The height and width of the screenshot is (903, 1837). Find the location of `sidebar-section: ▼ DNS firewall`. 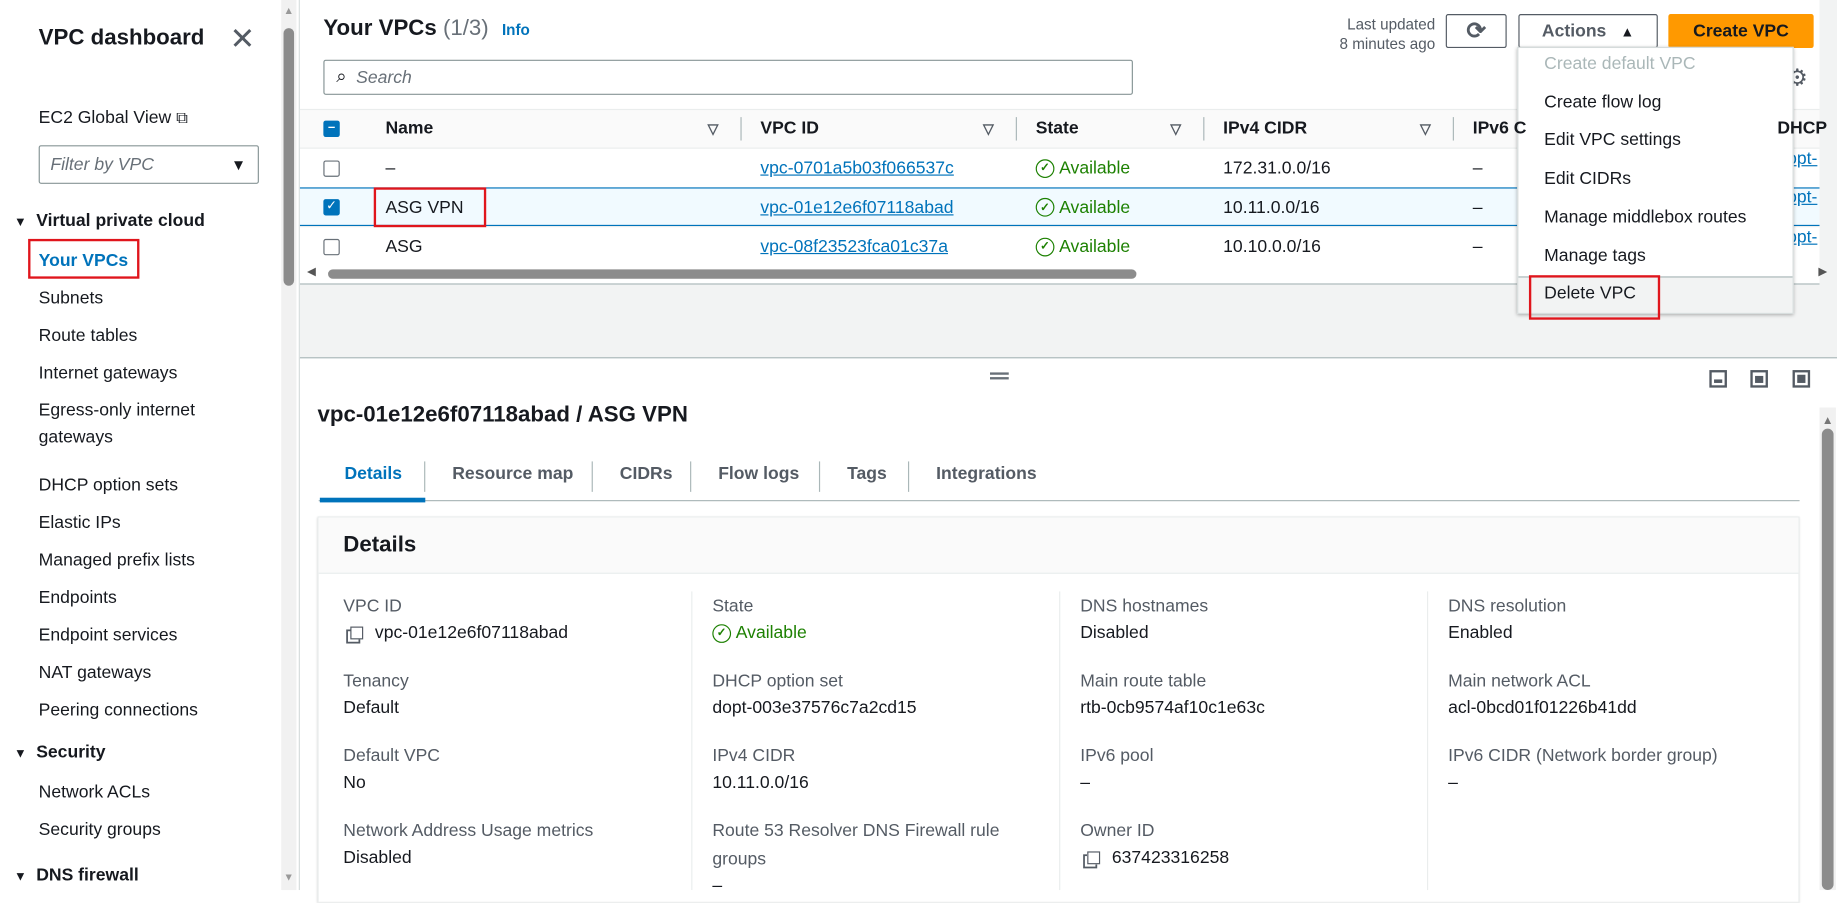

sidebar-section: ▼ DNS firewall is located at coordinates (76, 875).